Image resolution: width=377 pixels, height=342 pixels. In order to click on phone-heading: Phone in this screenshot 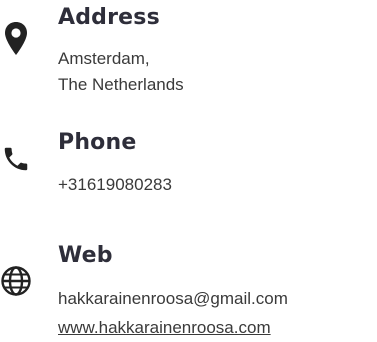, I will do `click(97, 142)`.